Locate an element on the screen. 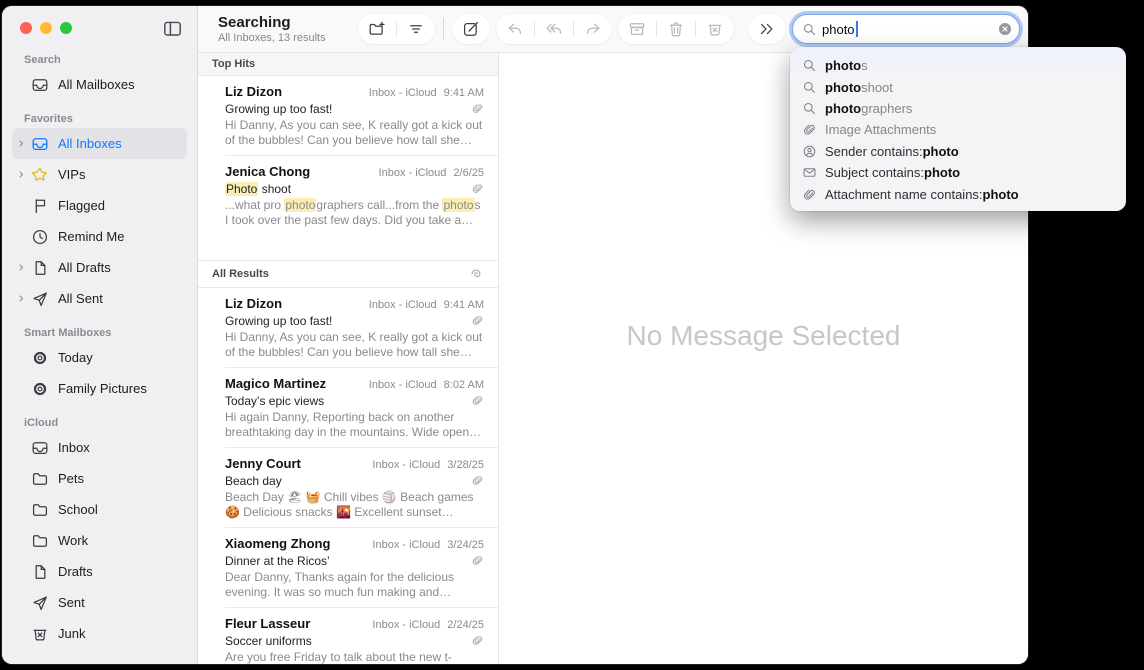 The width and height of the screenshot is (1144, 670). sidebar-item-label: School is located at coordinates (78, 509).